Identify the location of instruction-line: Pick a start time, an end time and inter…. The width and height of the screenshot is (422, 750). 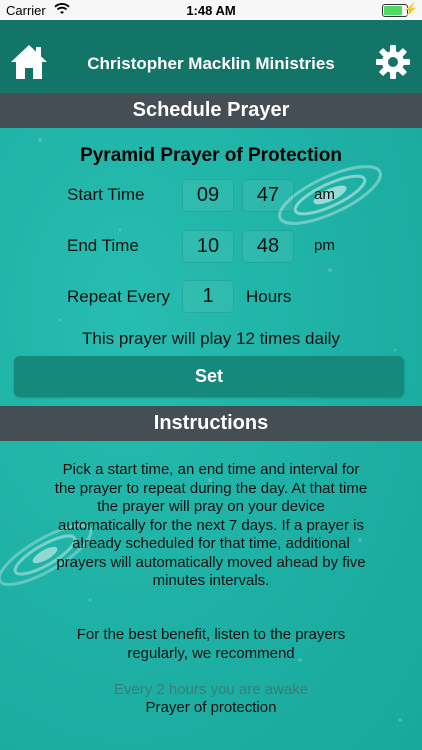
(211, 469).